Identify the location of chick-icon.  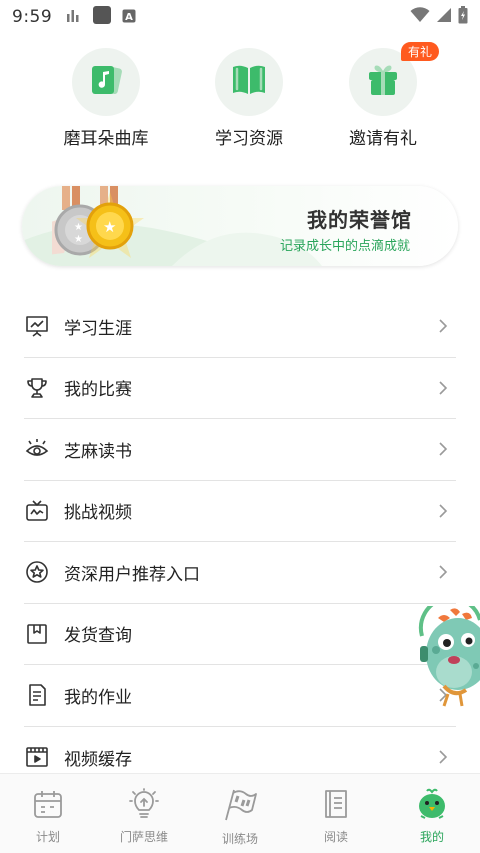
(432, 806).